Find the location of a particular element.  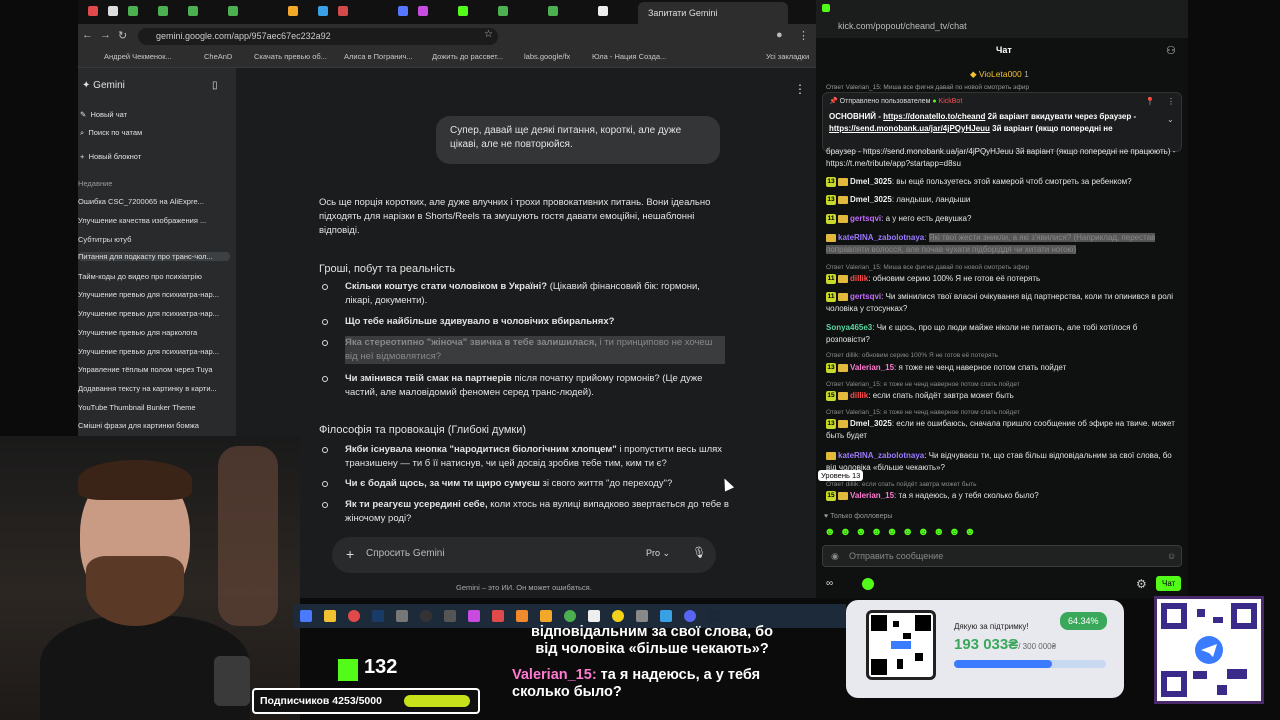

subscriber-badge-icon is located at coordinates (843, 181).